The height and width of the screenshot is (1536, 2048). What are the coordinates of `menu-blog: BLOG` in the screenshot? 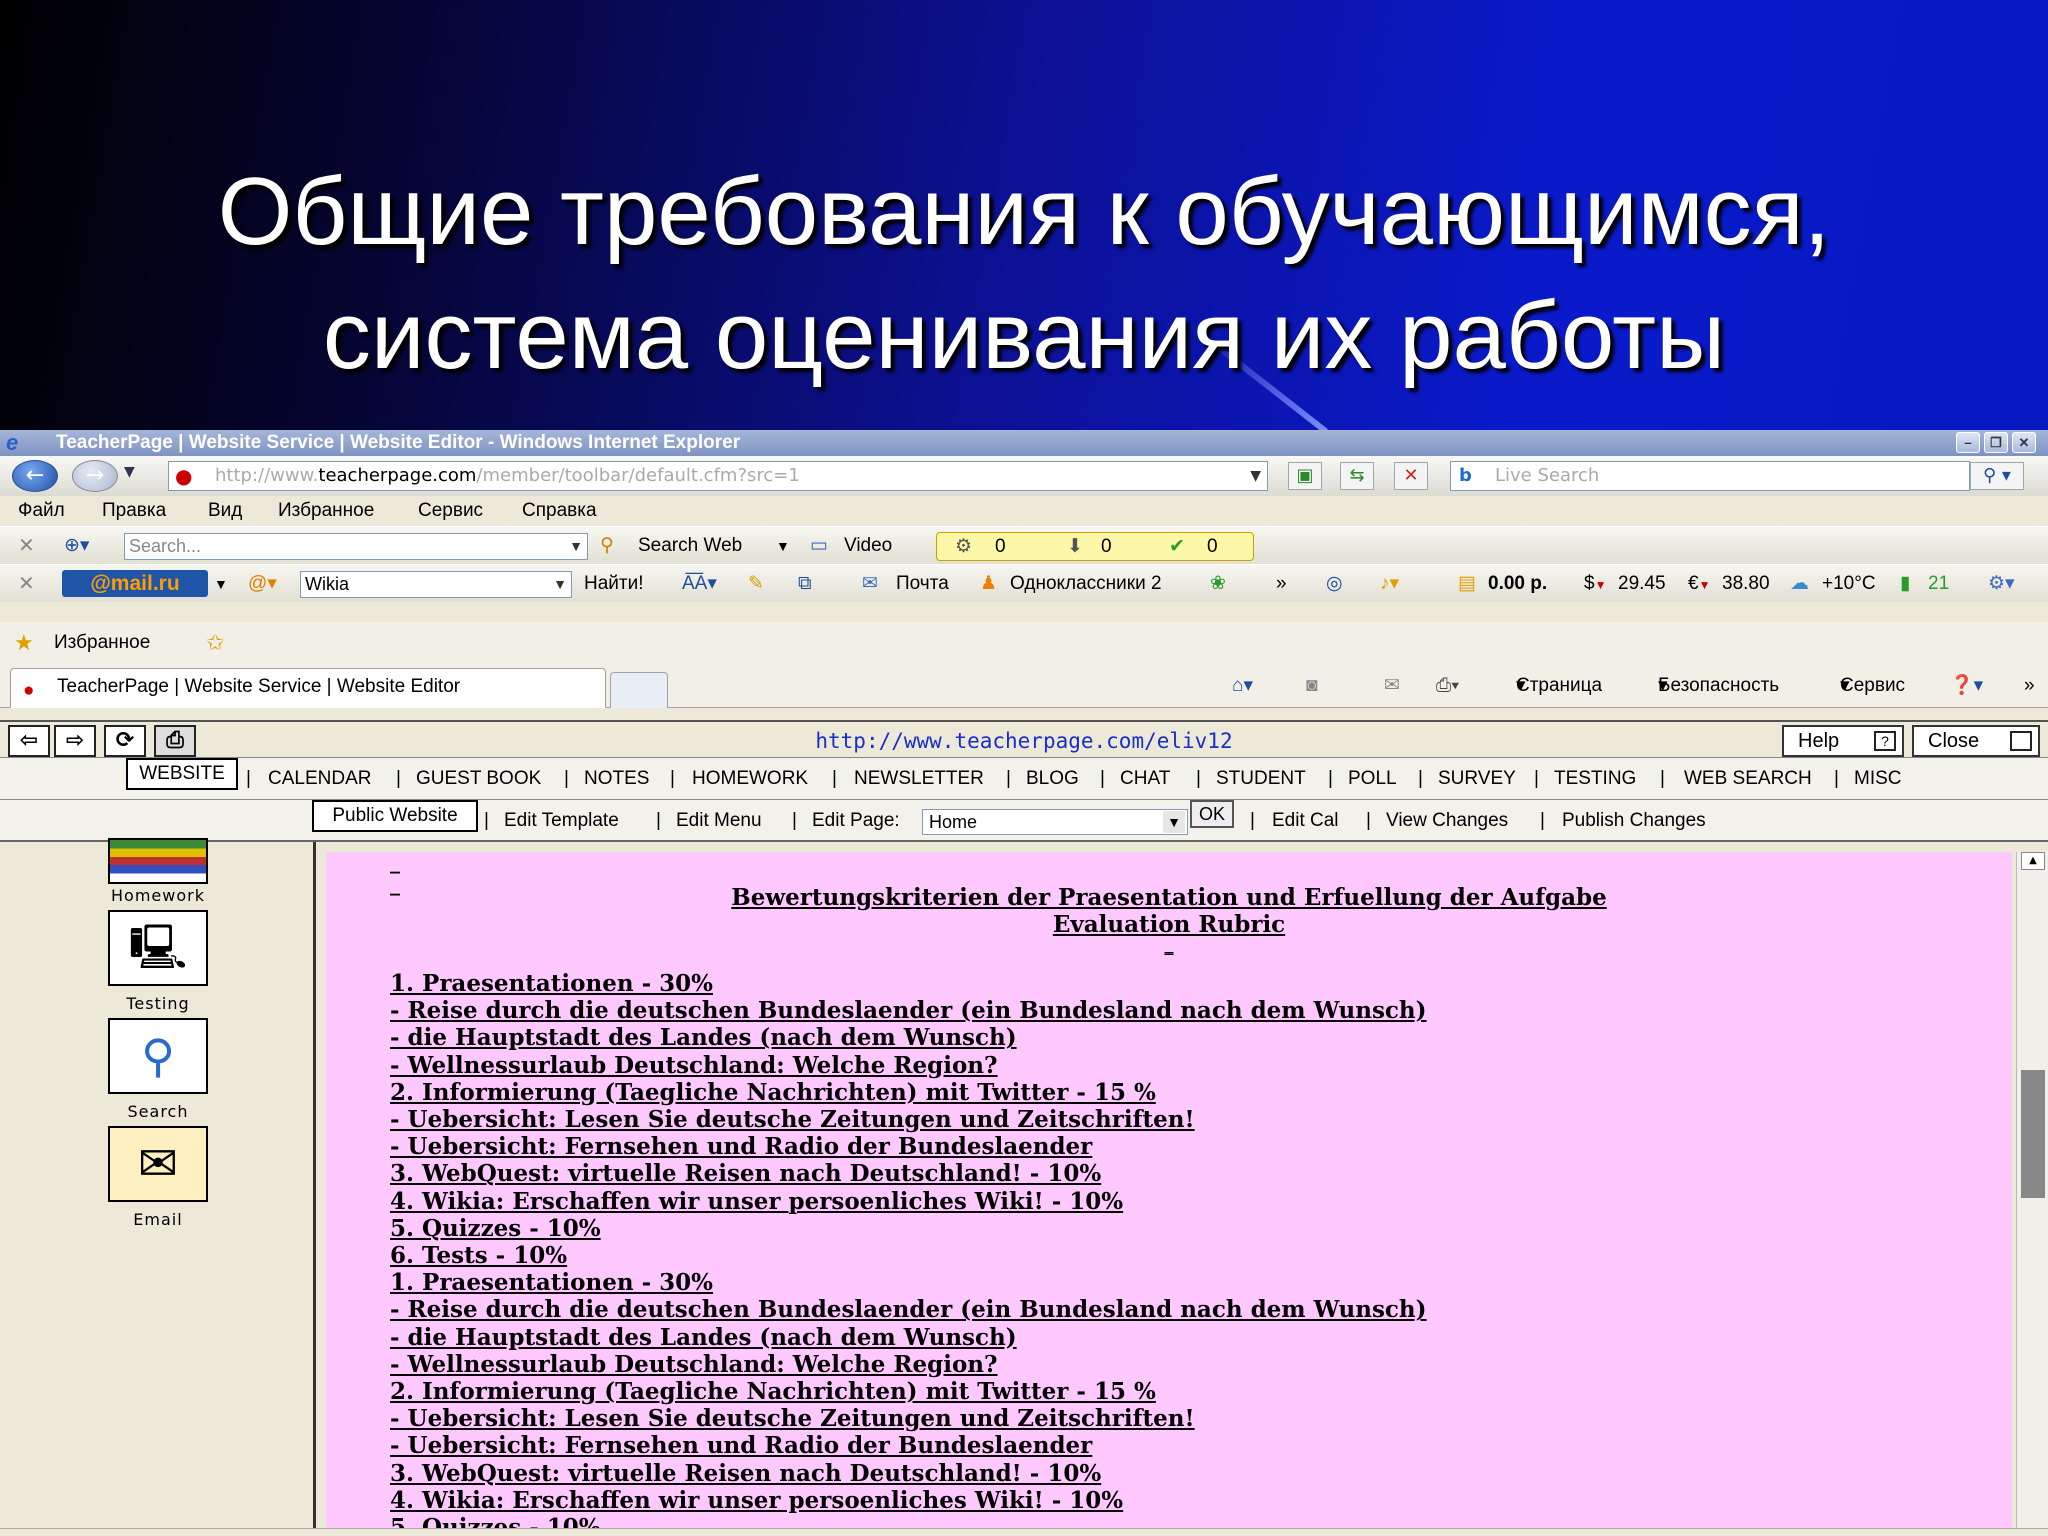 It's located at (1052, 779).